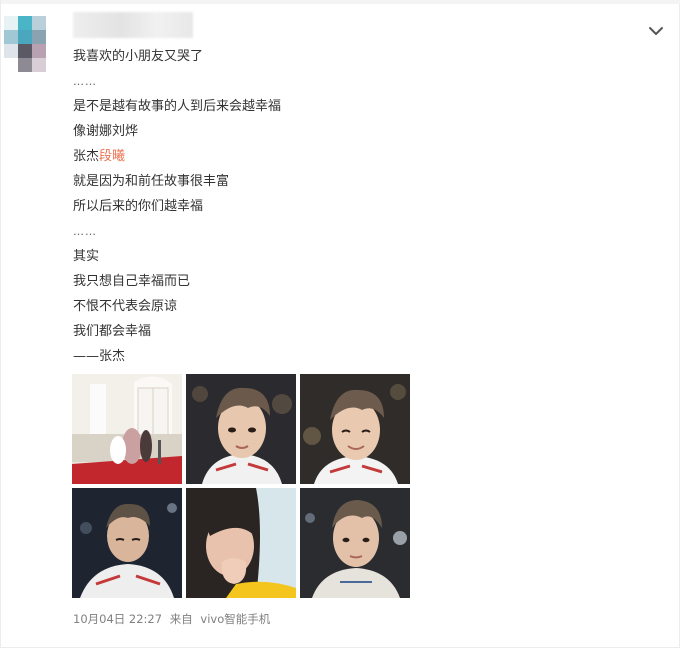 The width and height of the screenshot is (680, 649). Describe the element at coordinates (138, 206) in the screenshot. I see `text-line: 所以后来的你们越幸福` at that location.